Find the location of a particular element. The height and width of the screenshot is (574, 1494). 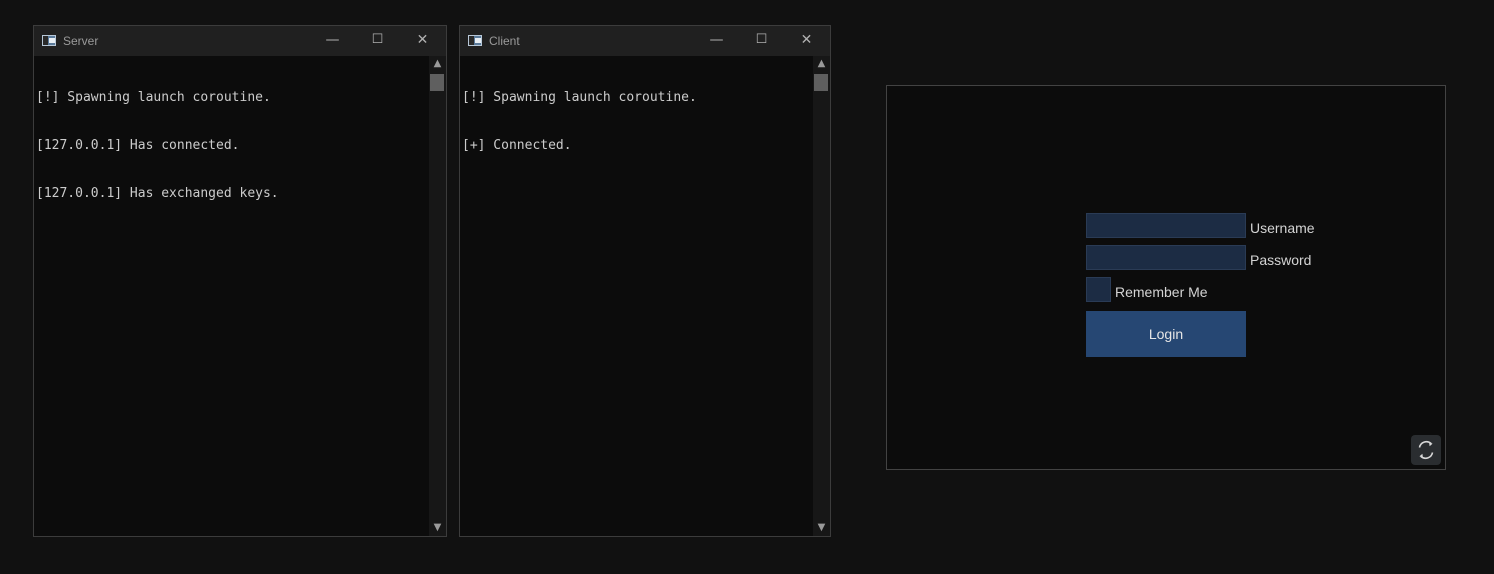

console-line: [127.0.0.1] Has connected. is located at coordinates (138, 145).